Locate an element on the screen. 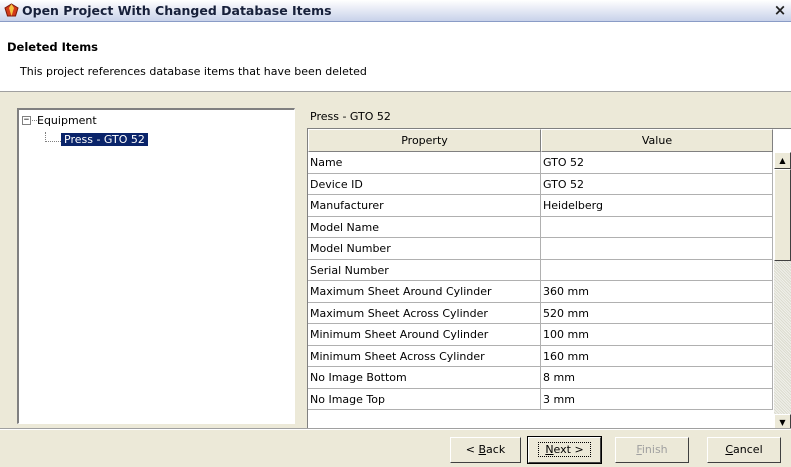 This screenshot has height=467, width=791. next-label-focus: Next > is located at coordinates (564, 449).